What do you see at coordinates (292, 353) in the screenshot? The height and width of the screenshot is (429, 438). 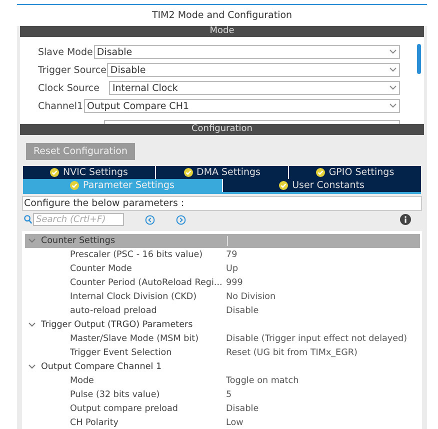 I see `parameter-value: Reset (UG bit from TIMx_EGR)` at bounding box center [292, 353].